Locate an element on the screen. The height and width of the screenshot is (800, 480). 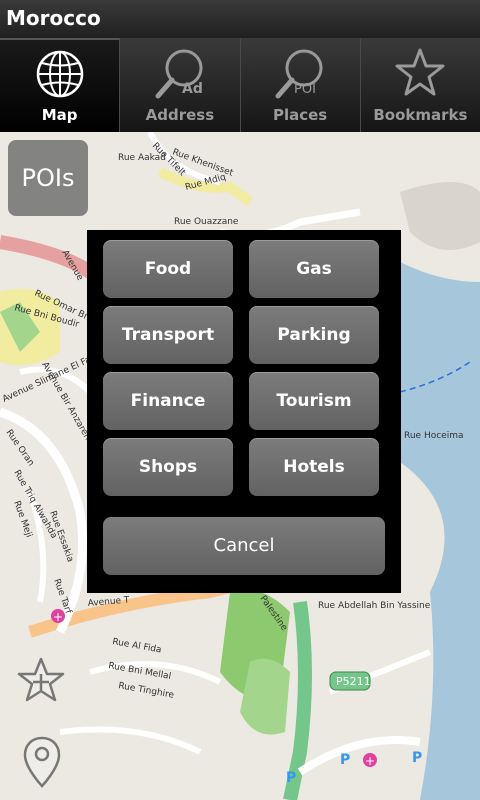
category-tourism-button: Tourism is located at coordinates (314, 401).